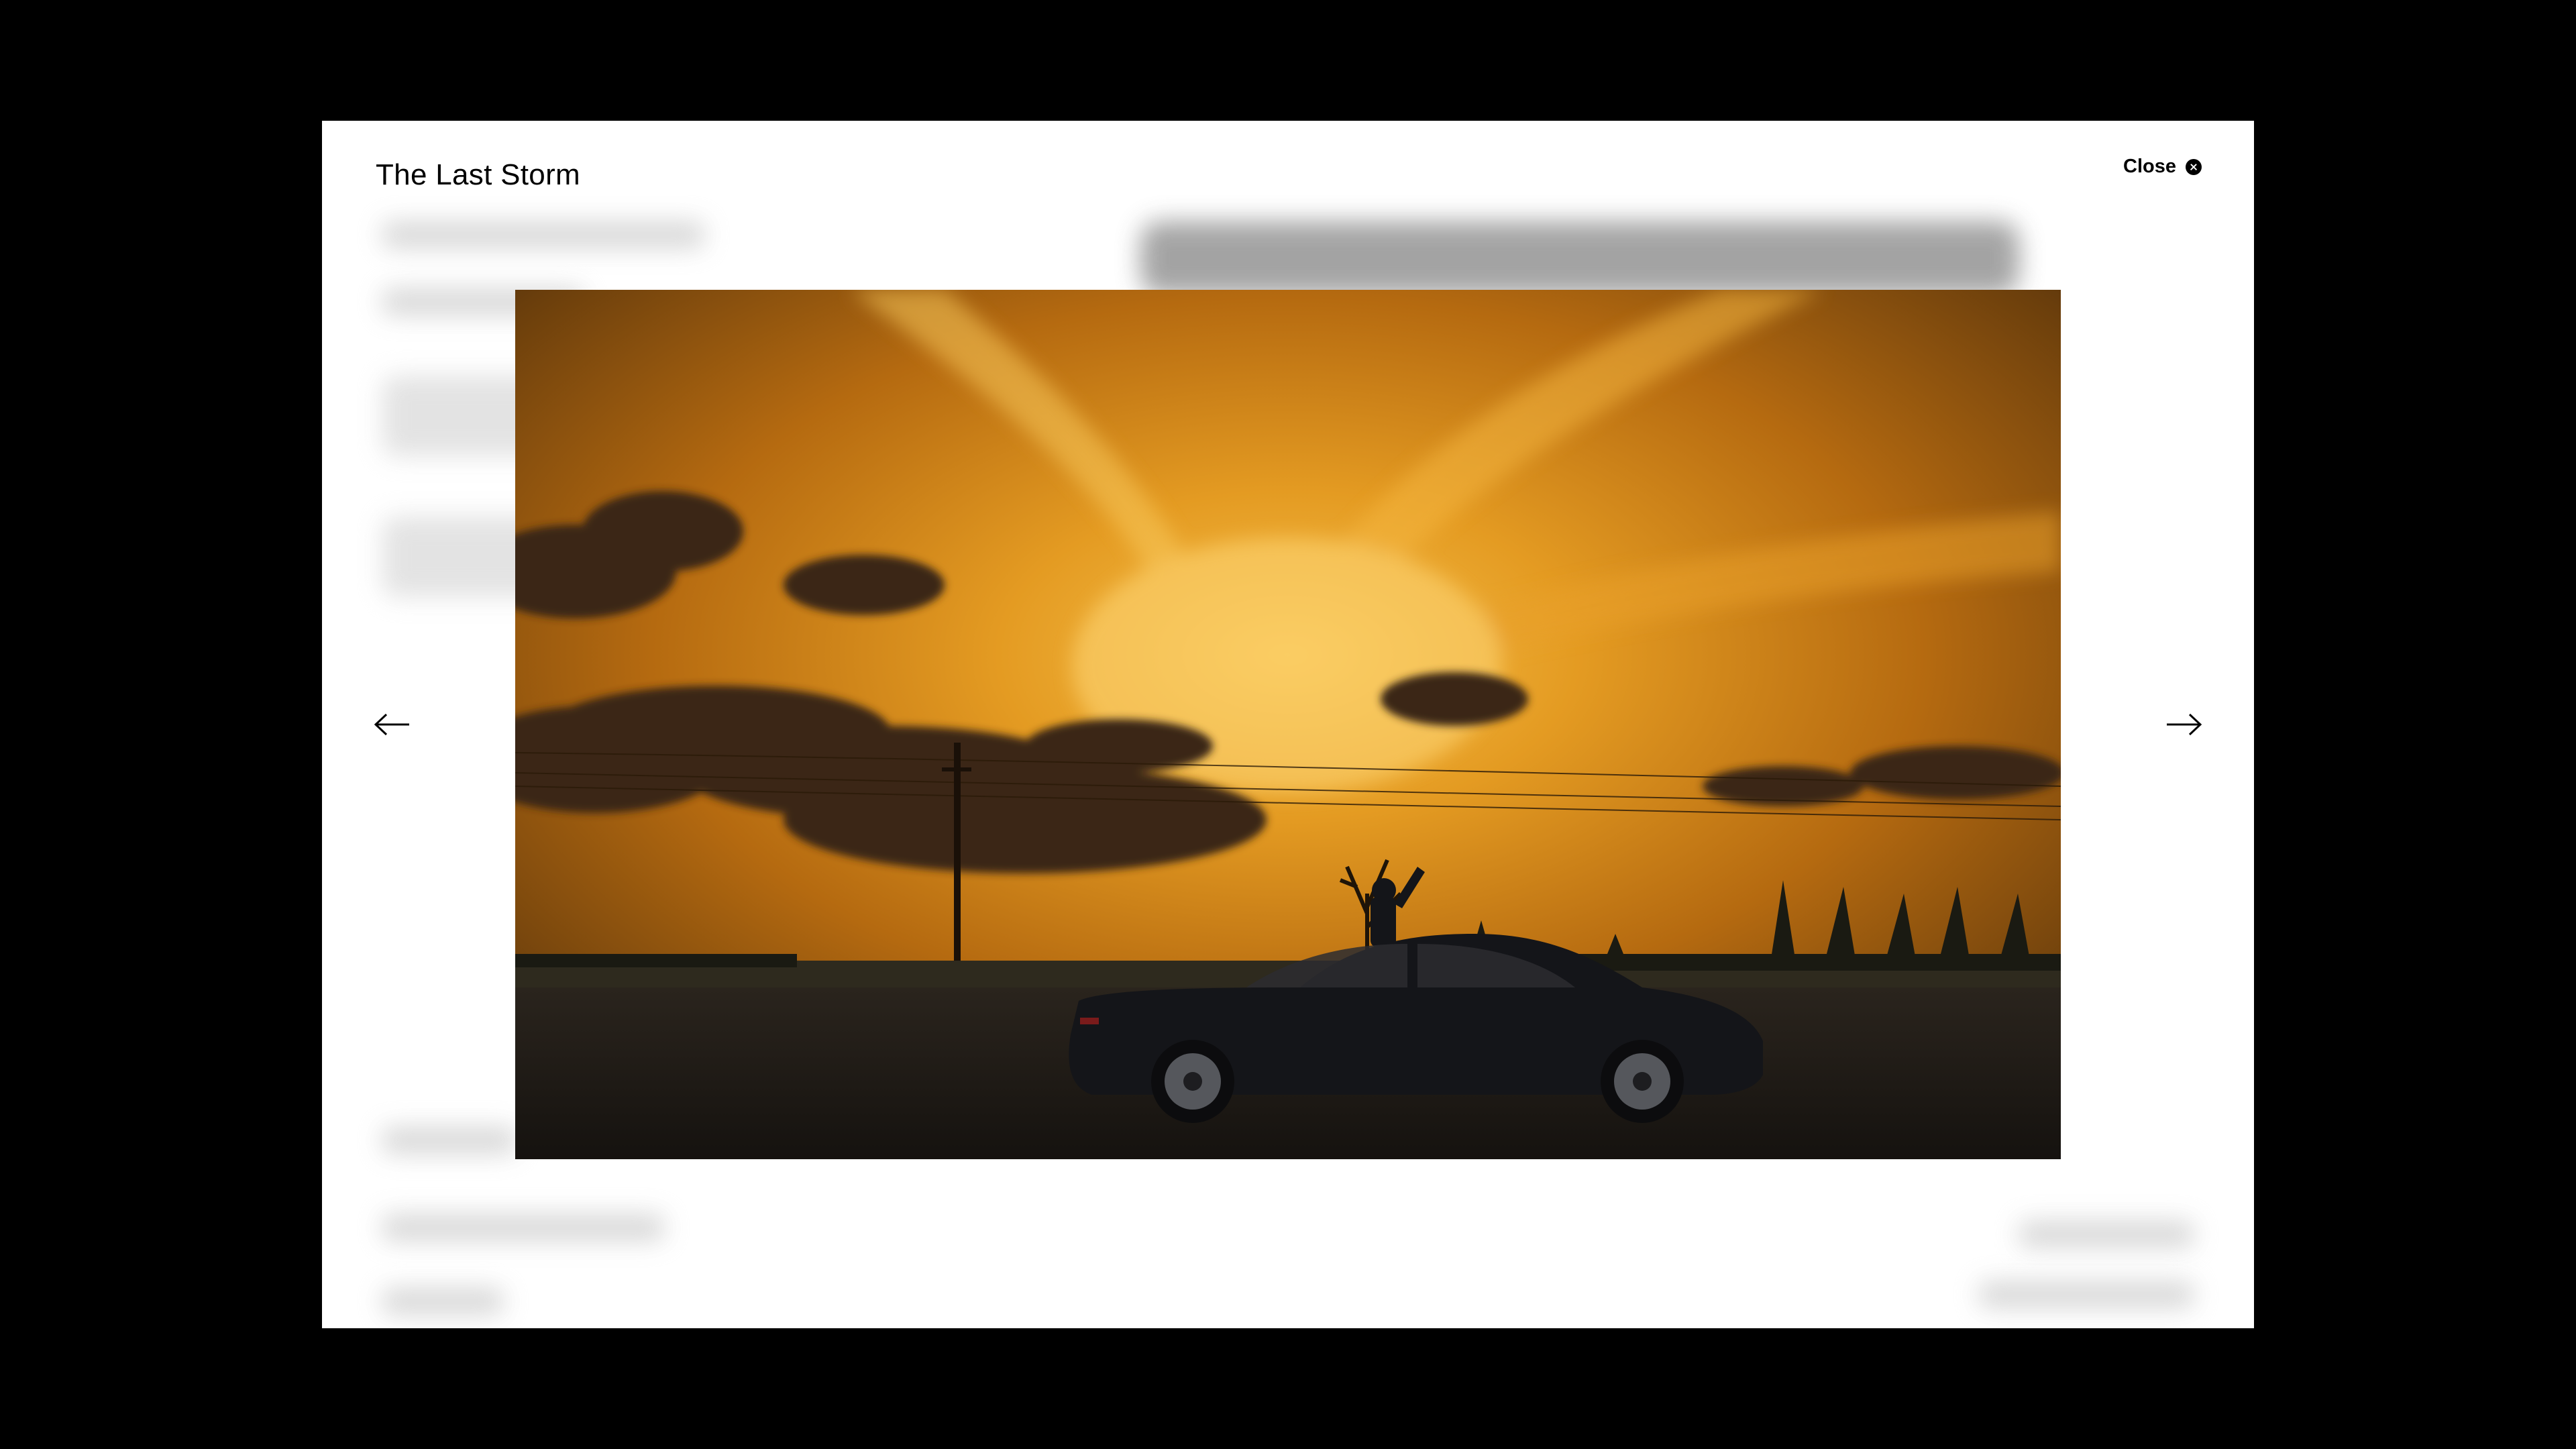 This screenshot has width=2576, height=1449. What do you see at coordinates (478, 174) in the screenshot?
I see `lightbox-title: The Last Storm` at bounding box center [478, 174].